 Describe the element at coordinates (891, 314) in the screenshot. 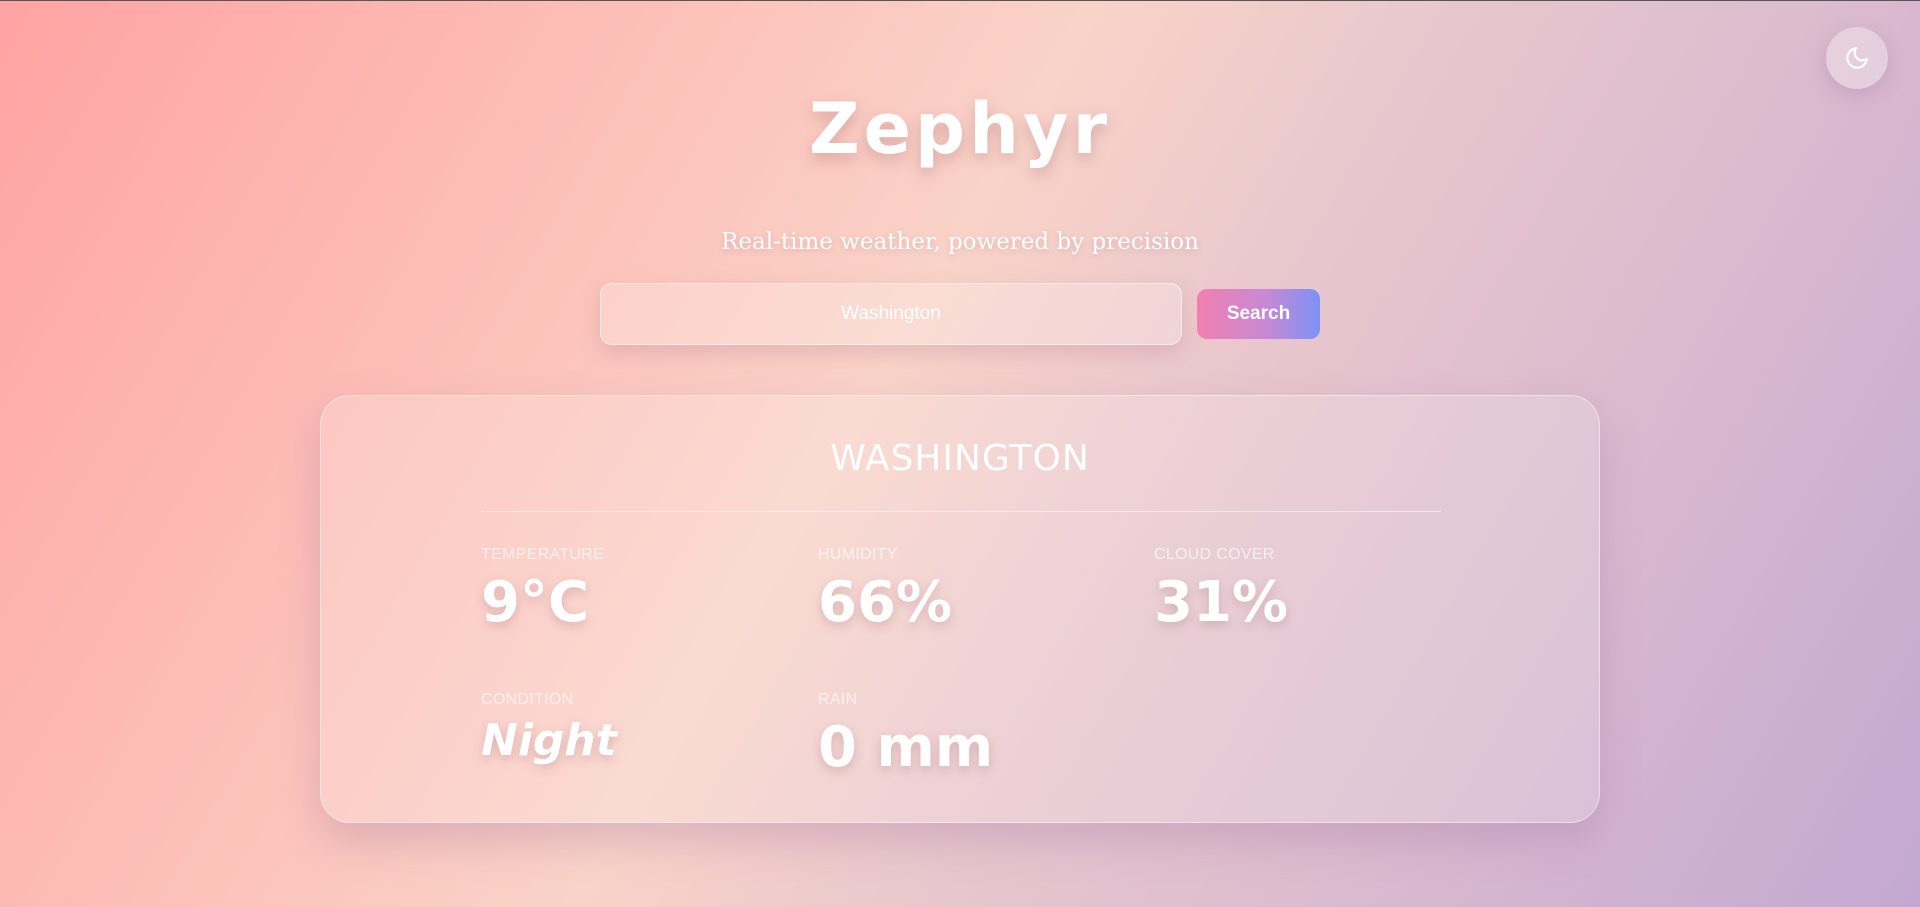

I see `search-input` at that location.